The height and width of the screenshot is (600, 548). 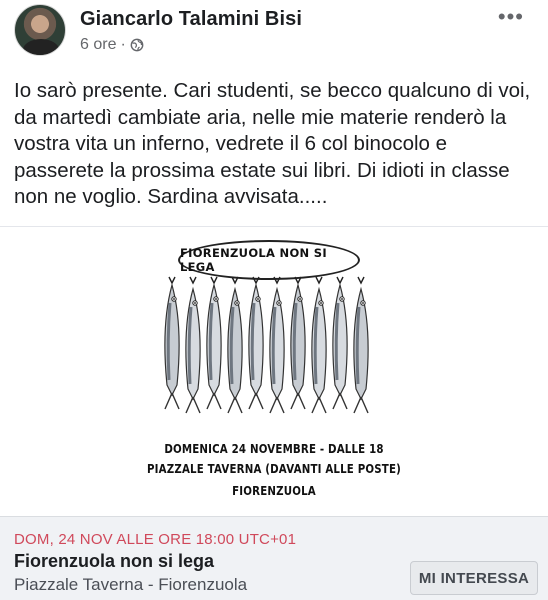 What do you see at coordinates (98, 45) in the screenshot?
I see `post-timestamp: 6 ore` at bounding box center [98, 45].